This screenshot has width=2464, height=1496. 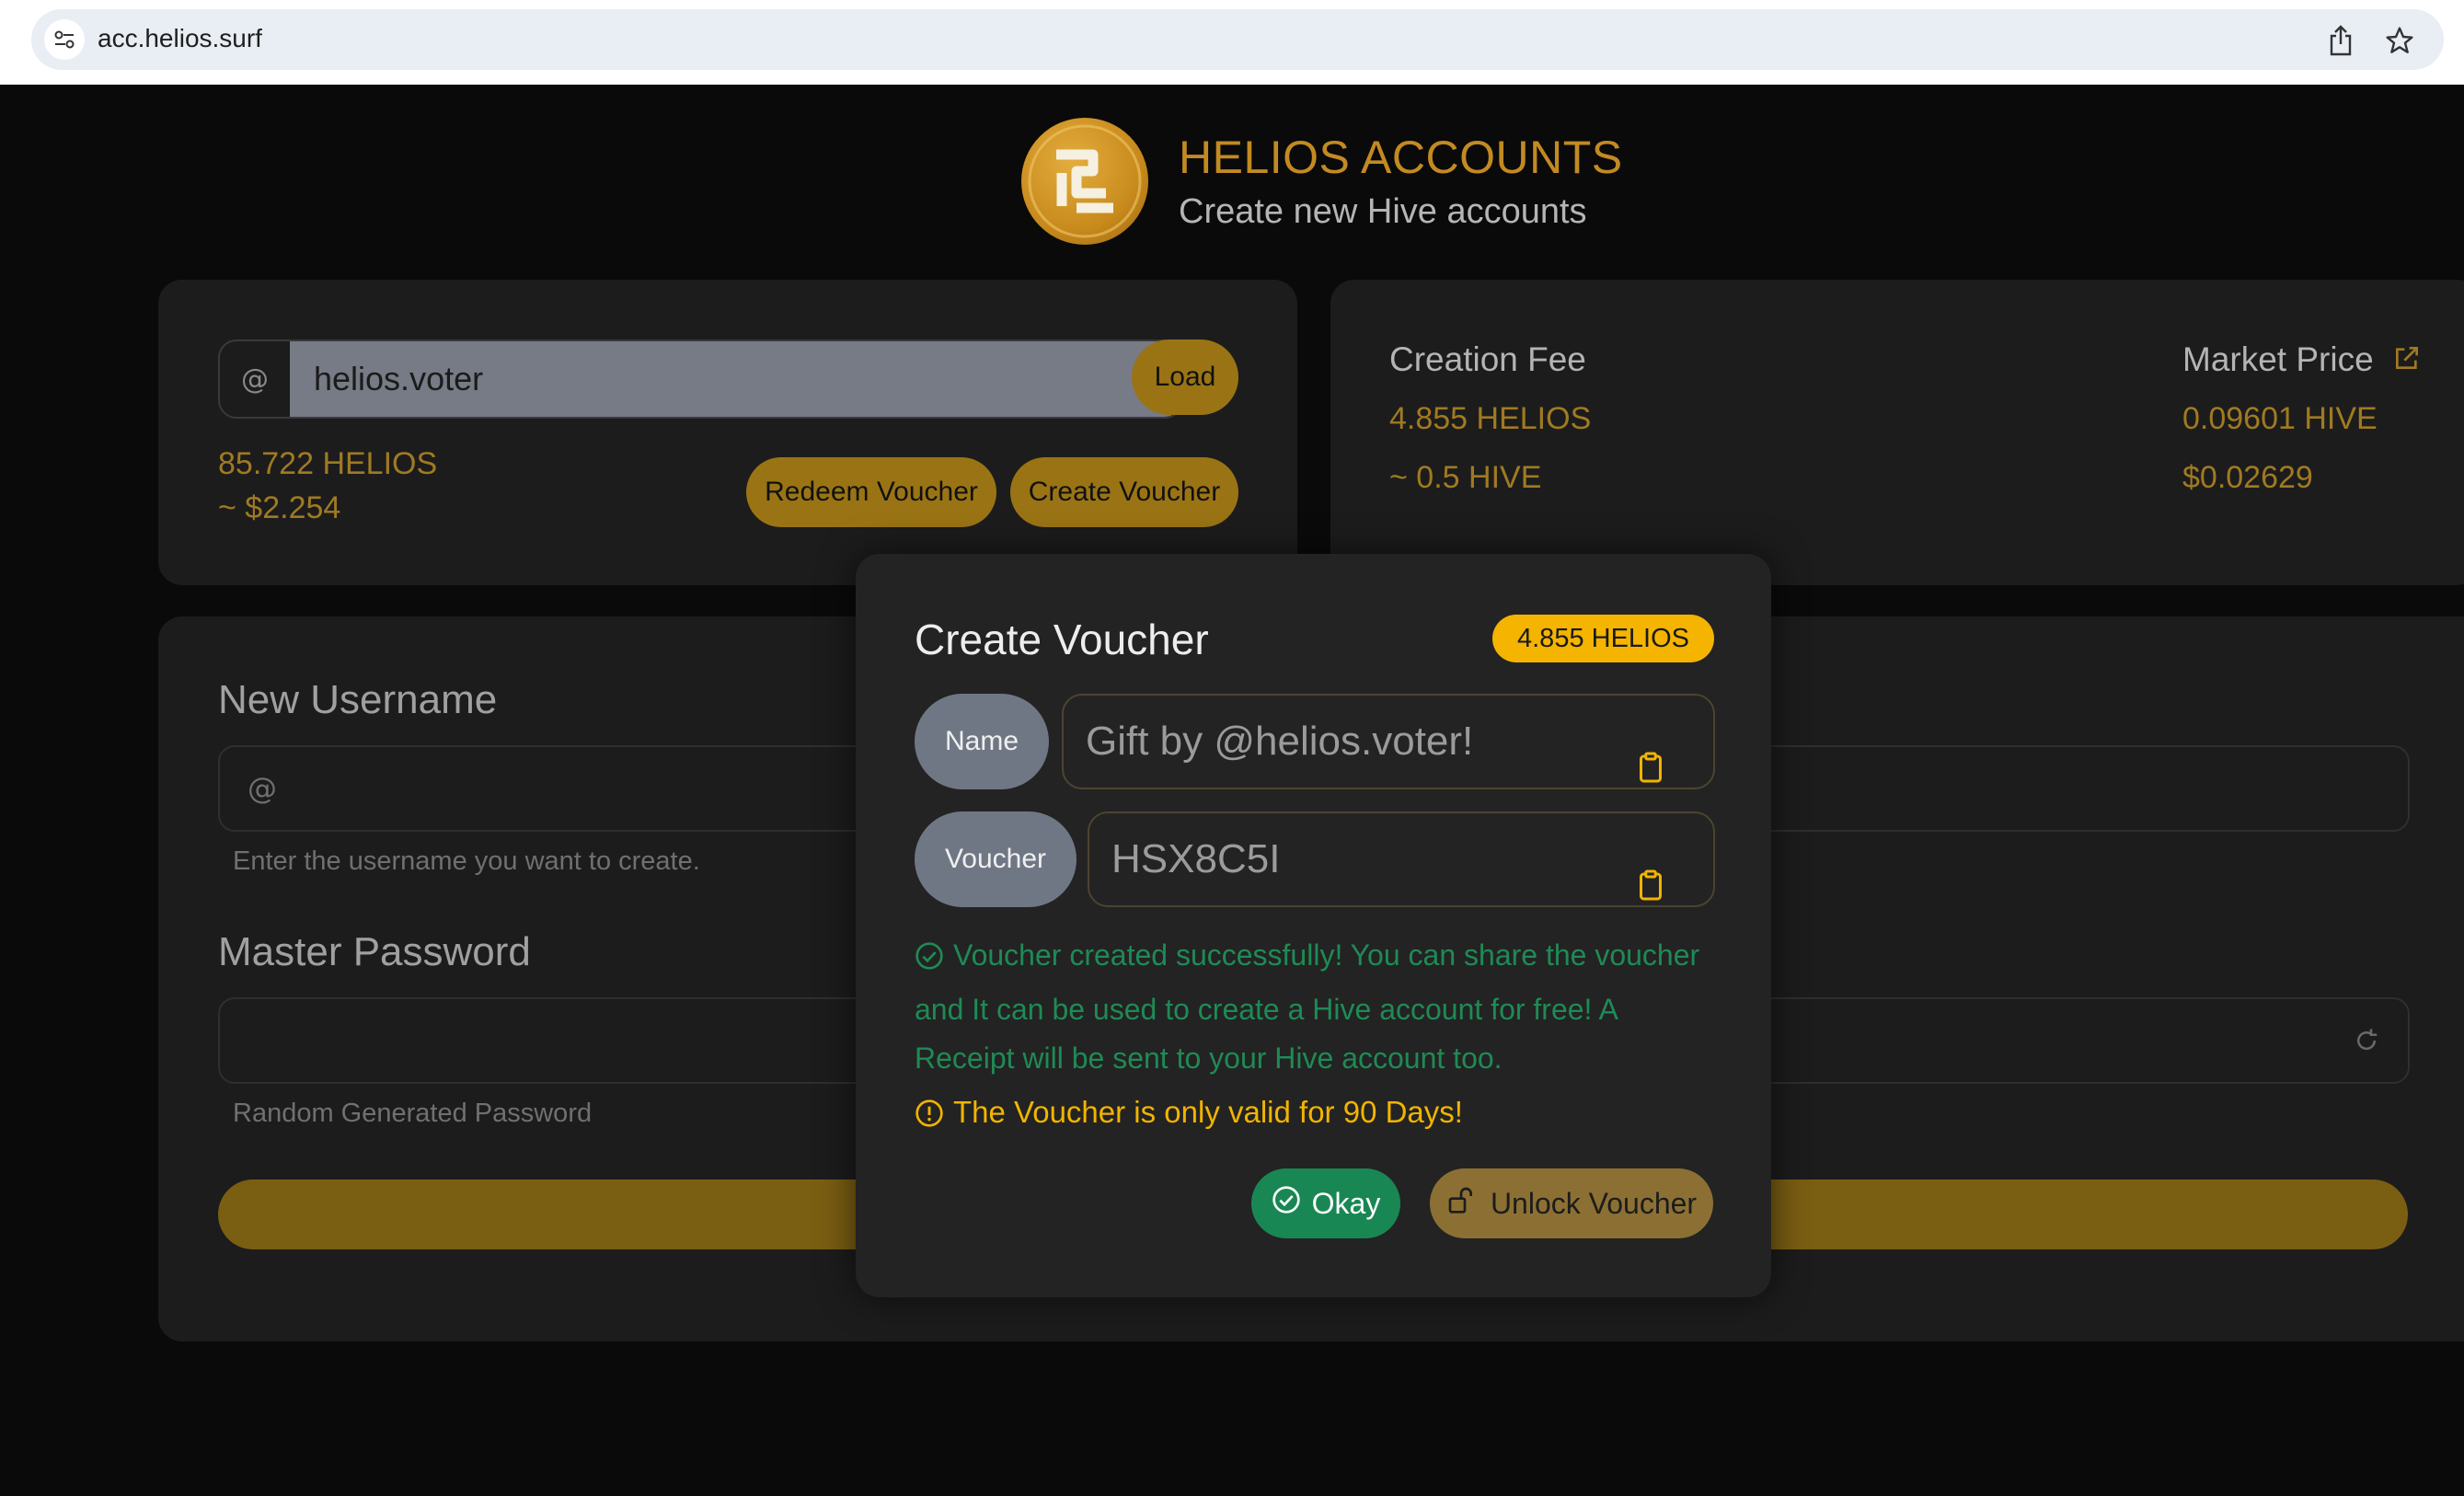 What do you see at coordinates (2399, 40) in the screenshot?
I see `bookmark-star-icon` at bounding box center [2399, 40].